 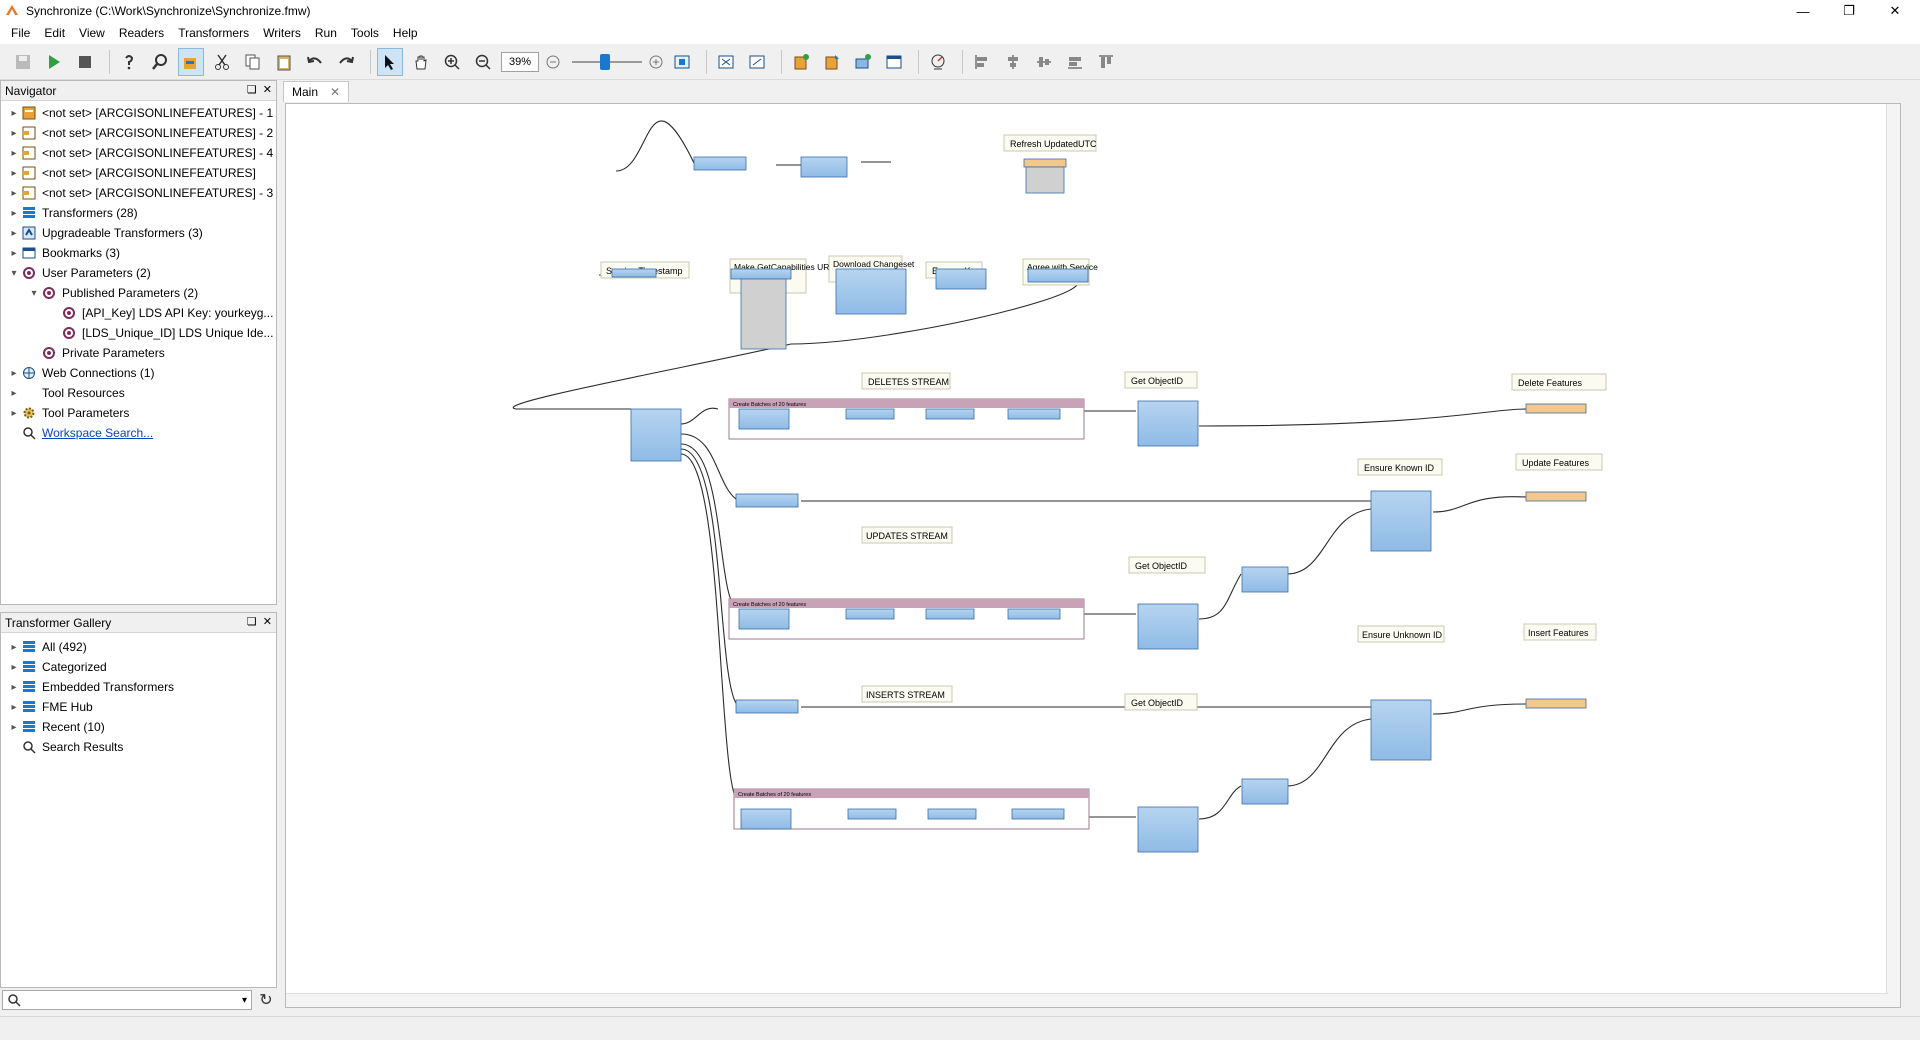 I want to click on gallery-item-all: ▸ All (492), so click(x=46, y=647).